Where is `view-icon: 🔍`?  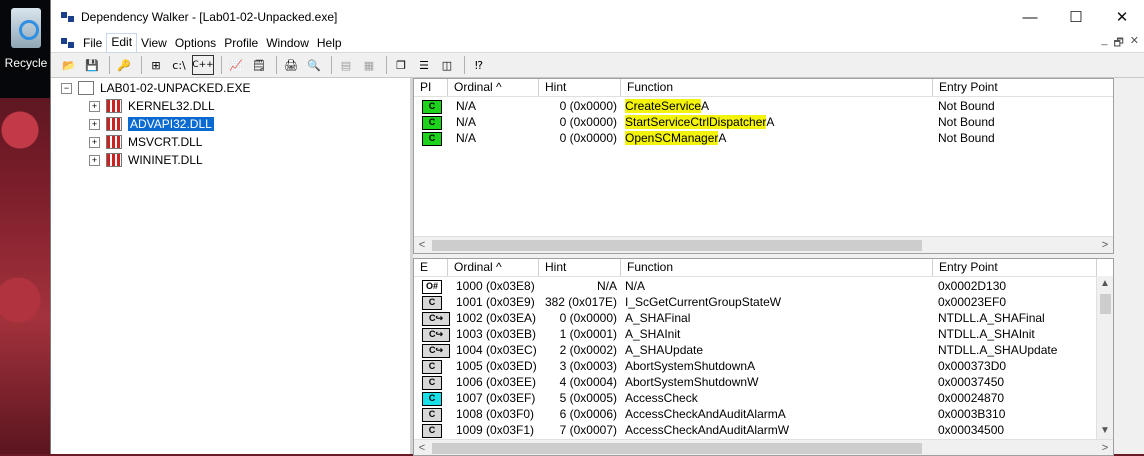 view-icon: 🔍 is located at coordinates (314, 65).